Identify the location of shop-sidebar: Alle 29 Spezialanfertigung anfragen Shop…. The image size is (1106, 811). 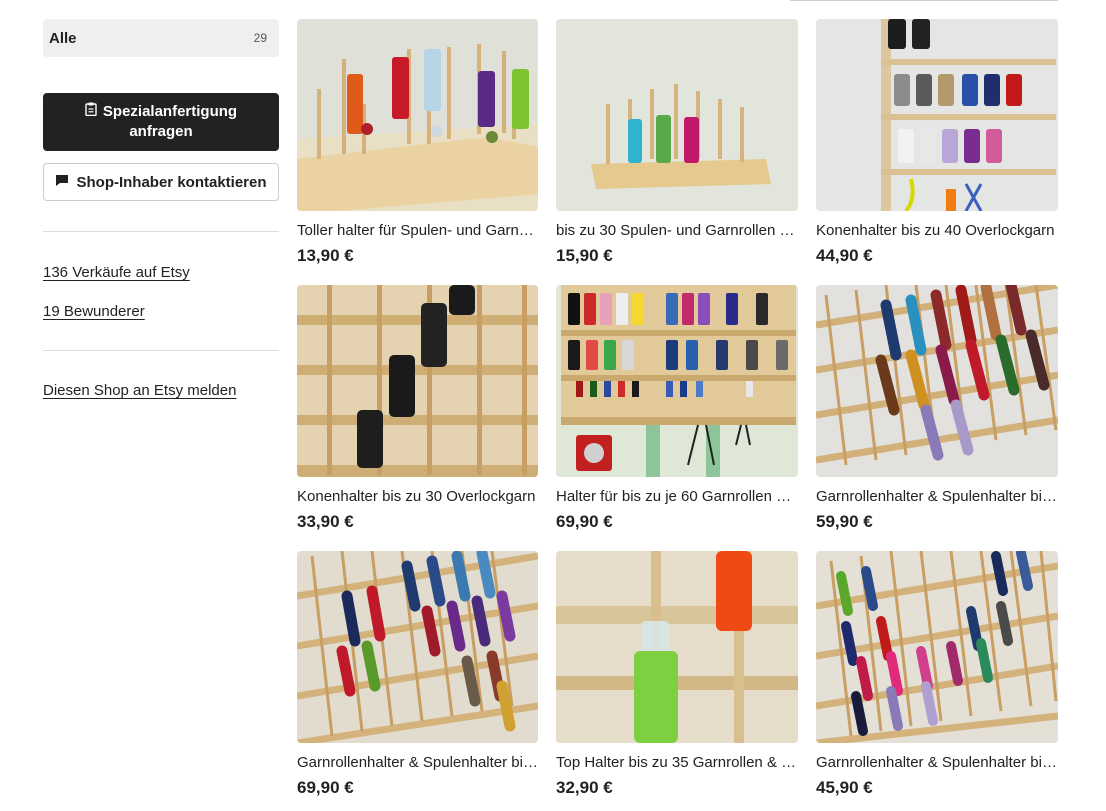
(161, 209).